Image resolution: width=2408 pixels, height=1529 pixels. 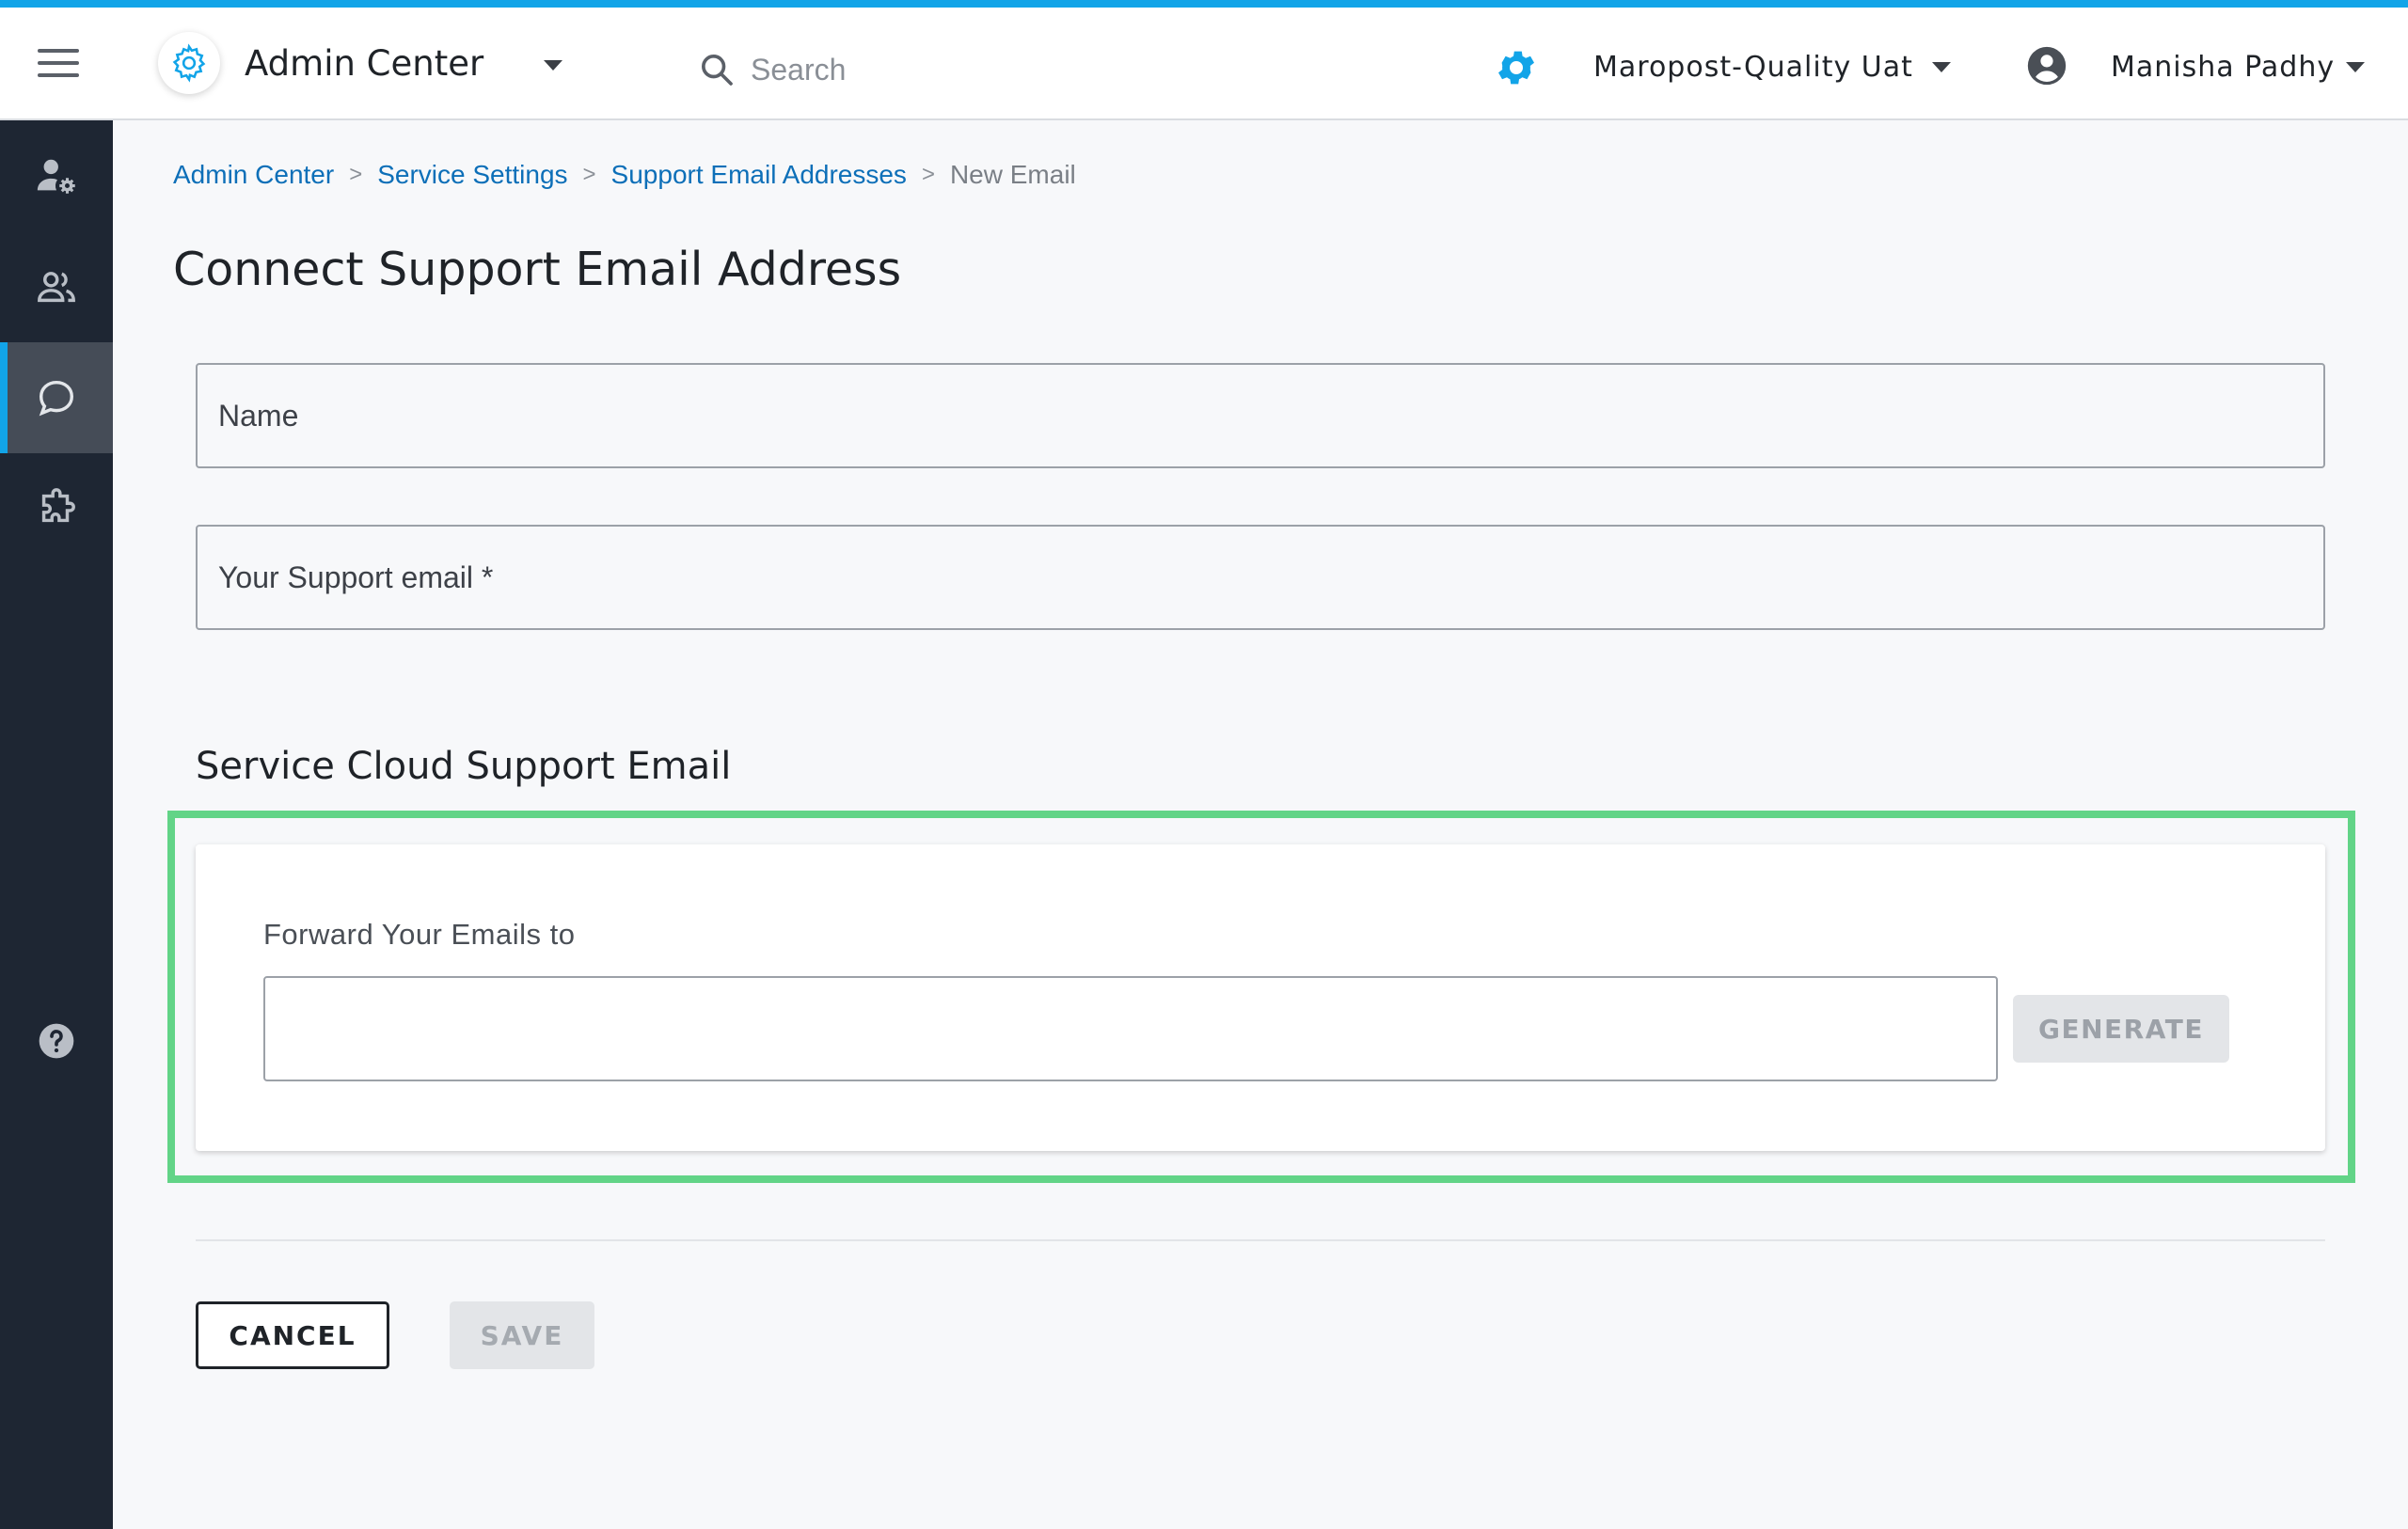 I want to click on help-icon, so click(x=57, y=1041).